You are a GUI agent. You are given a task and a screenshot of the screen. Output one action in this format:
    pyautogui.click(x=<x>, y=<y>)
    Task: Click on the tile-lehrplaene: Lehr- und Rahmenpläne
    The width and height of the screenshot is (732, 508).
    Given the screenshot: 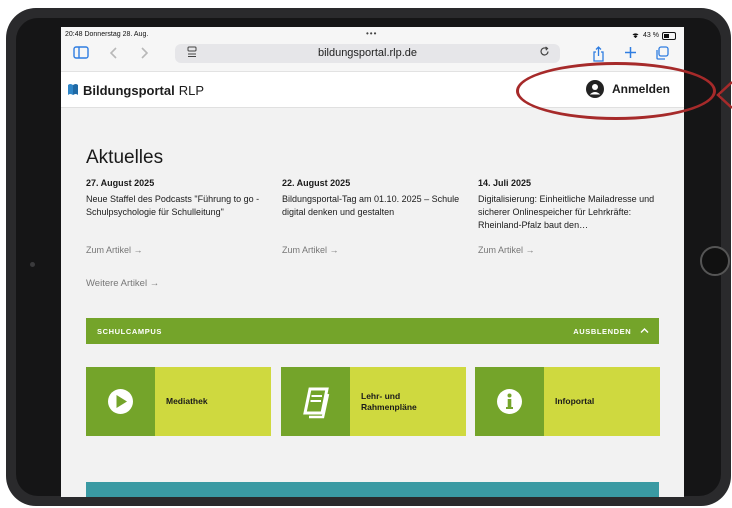 What is the action you would take?
    pyautogui.click(x=373, y=401)
    